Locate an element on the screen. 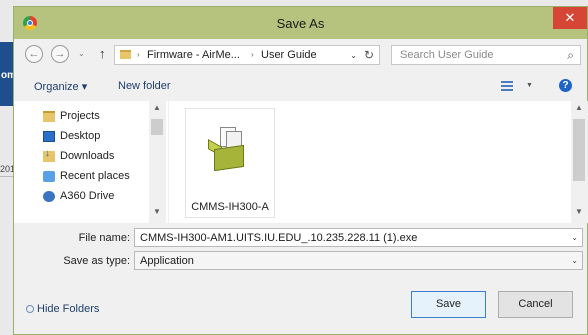  search-placeholder: Search User Guide is located at coordinates (447, 55).